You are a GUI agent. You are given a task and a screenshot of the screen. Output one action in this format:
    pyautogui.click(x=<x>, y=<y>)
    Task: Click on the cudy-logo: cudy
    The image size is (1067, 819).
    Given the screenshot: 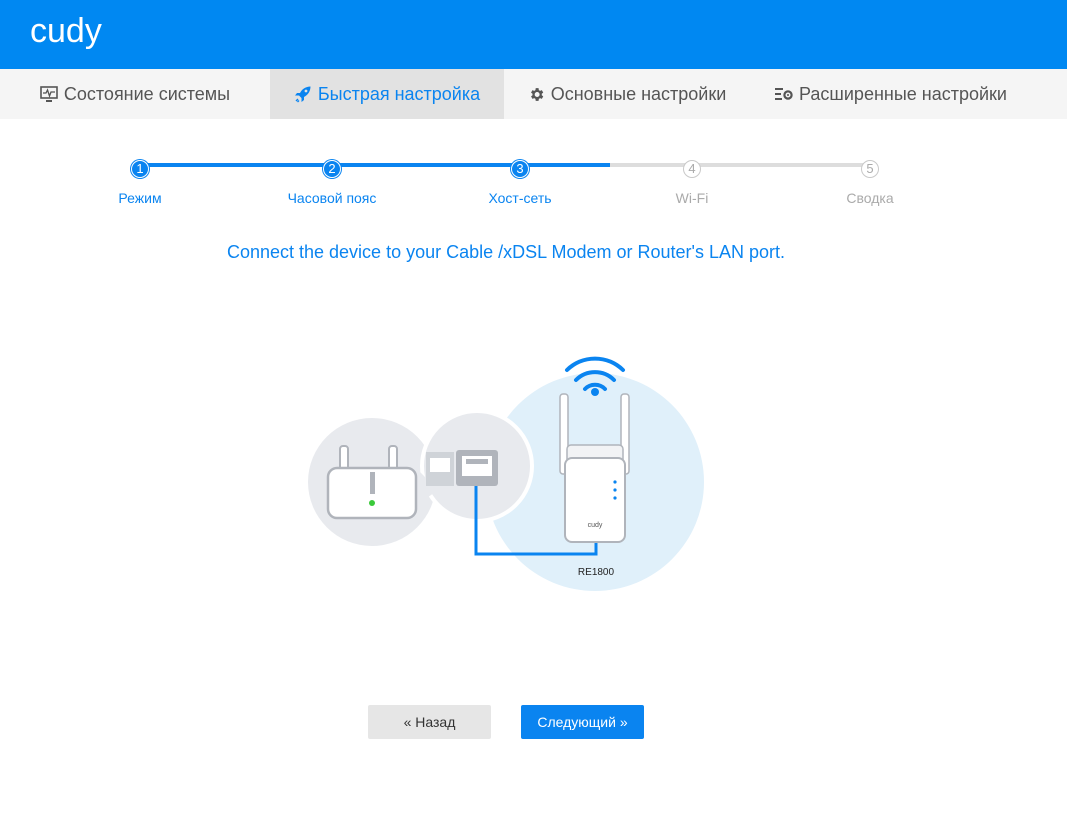 What is the action you would take?
    pyautogui.click(x=76, y=33)
    